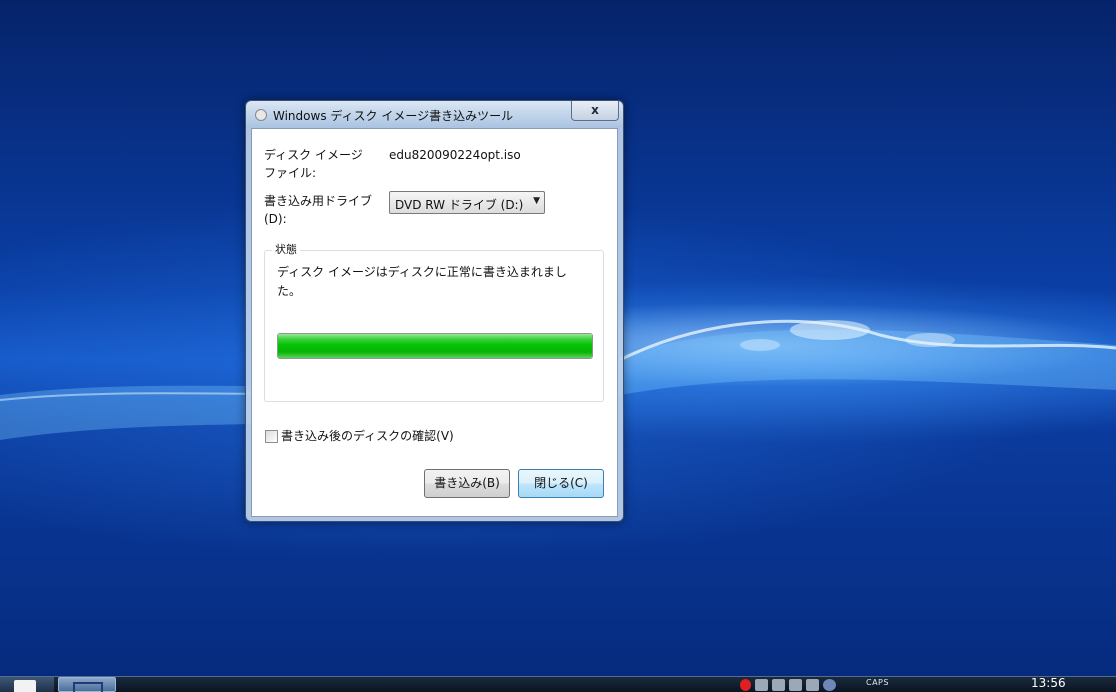 The width and height of the screenshot is (1116, 692). What do you see at coordinates (367, 435) in the screenshot?
I see `verify-disc-label: 書き込み後のディスクの確認(V)` at bounding box center [367, 435].